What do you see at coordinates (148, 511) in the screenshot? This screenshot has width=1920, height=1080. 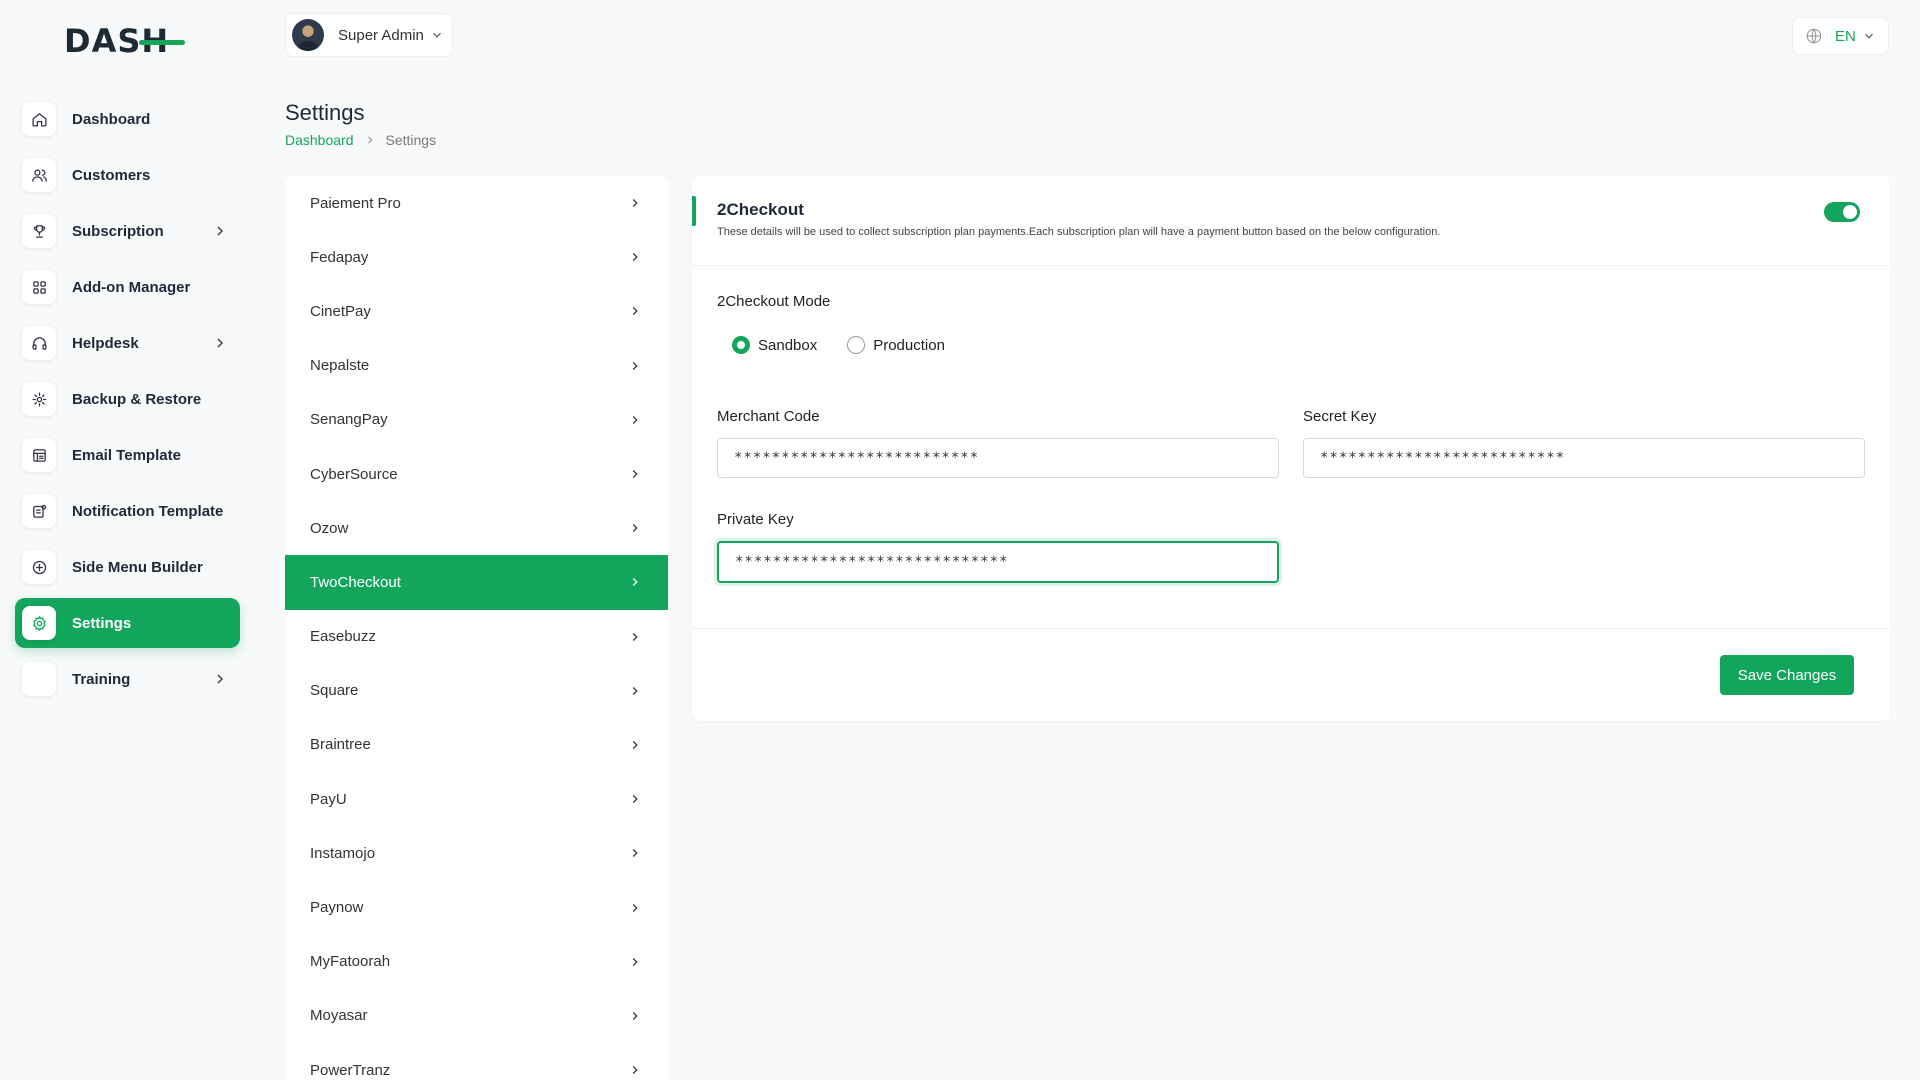 I see `sidebar-item-label: Notification Template` at bounding box center [148, 511].